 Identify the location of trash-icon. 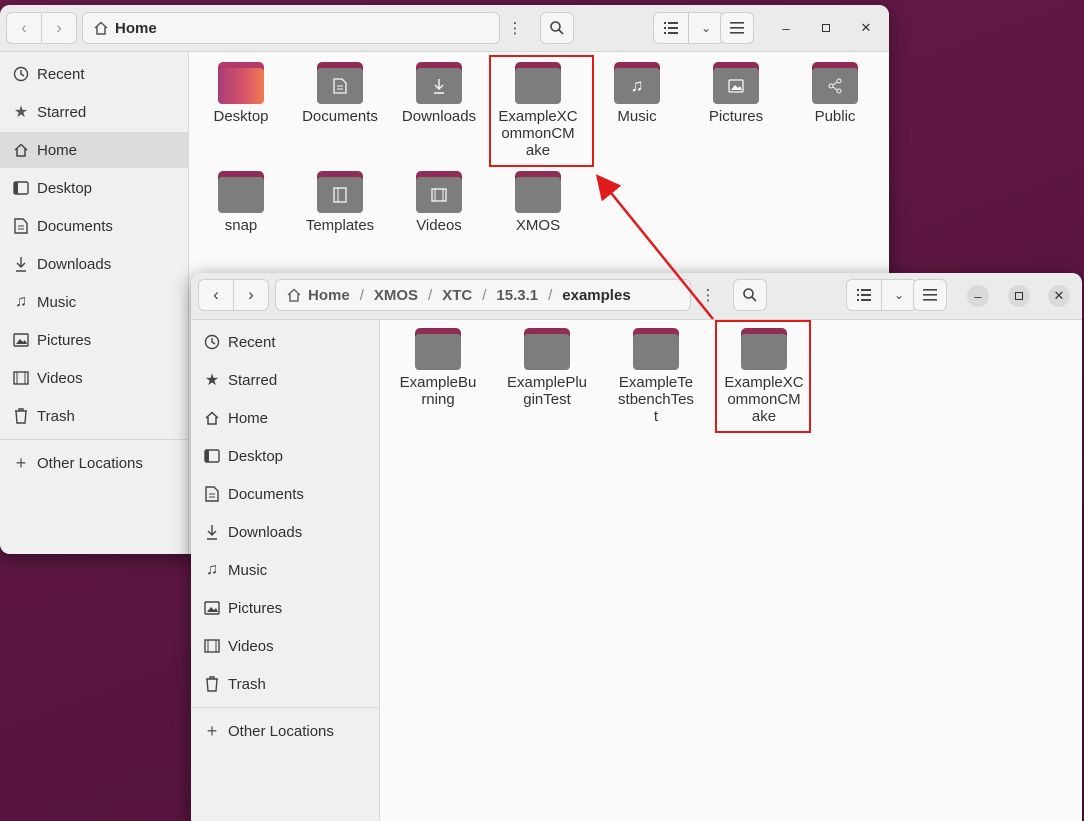
(21, 416).